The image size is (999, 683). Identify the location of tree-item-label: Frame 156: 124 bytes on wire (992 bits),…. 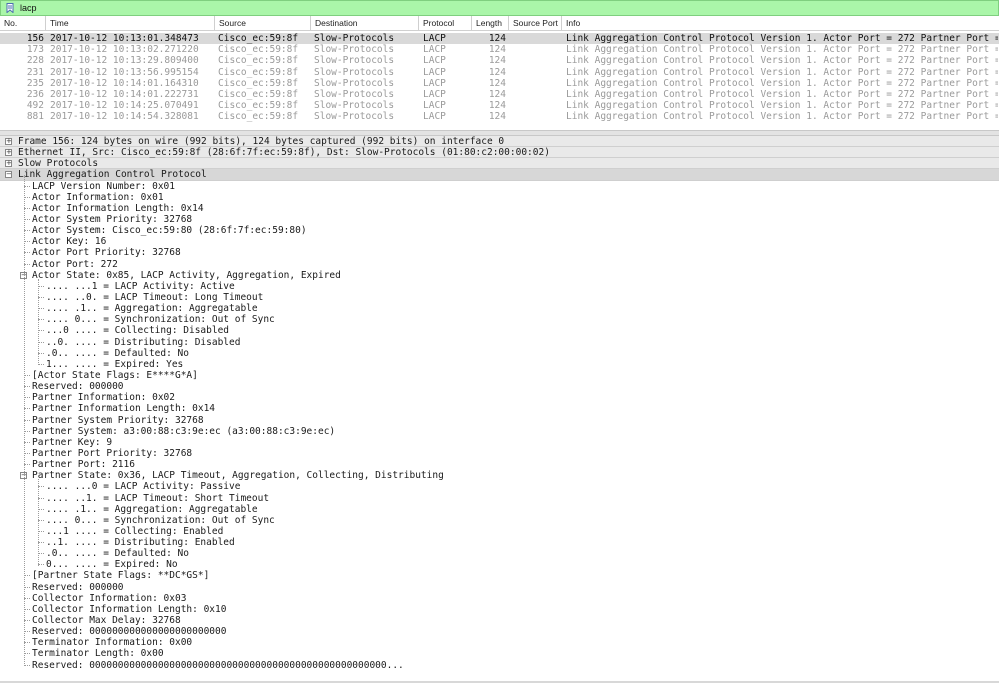
(261, 141).